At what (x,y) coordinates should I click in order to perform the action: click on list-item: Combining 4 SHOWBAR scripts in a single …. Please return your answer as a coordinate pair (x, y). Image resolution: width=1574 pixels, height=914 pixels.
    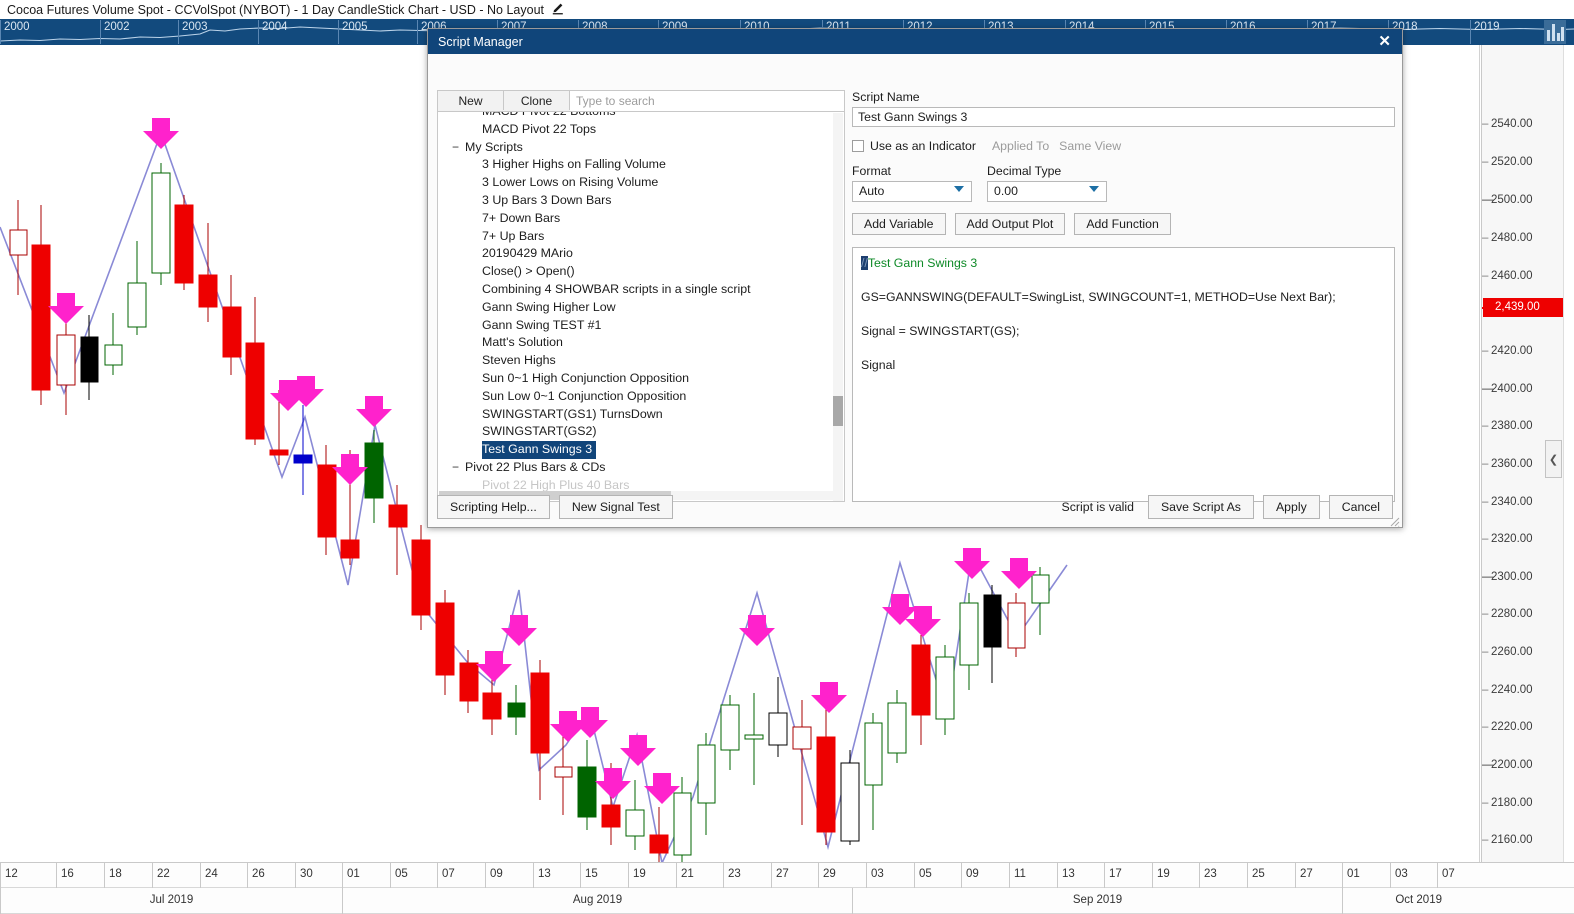
    Looking at the image, I should click on (634, 290).